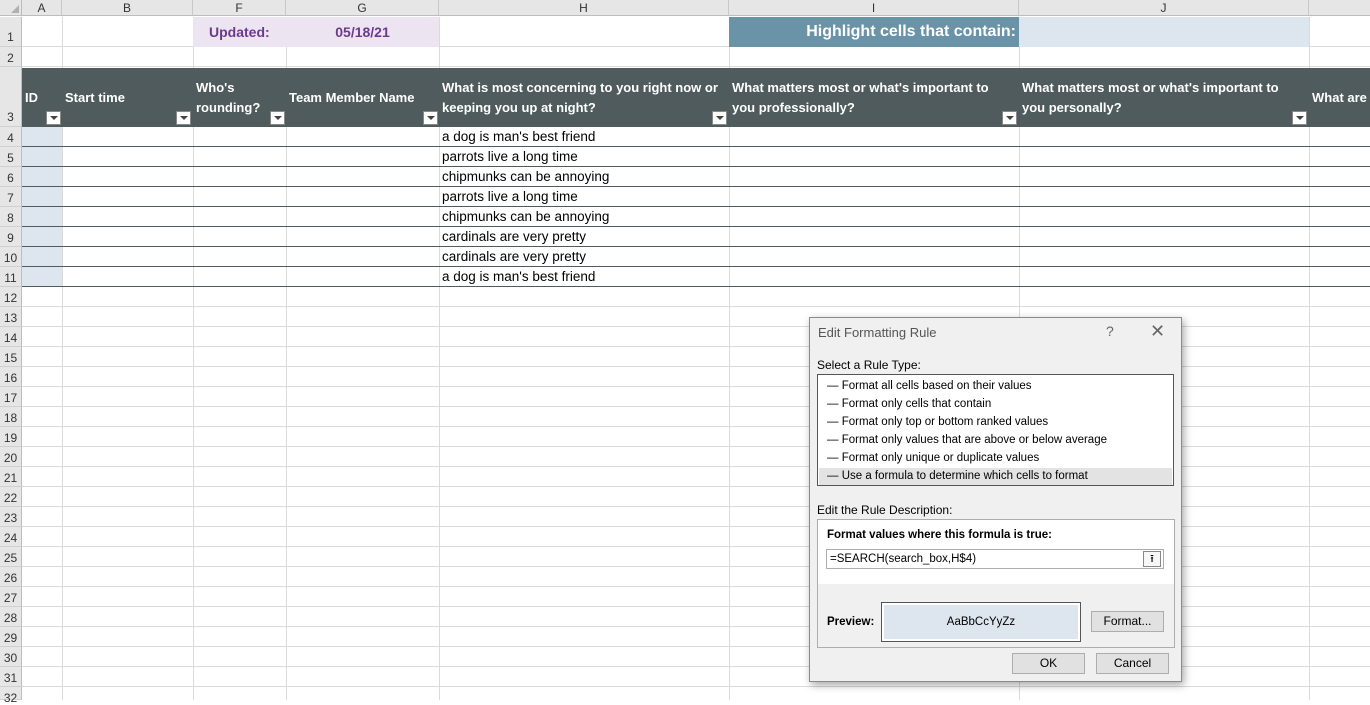 The height and width of the screenshot is (705, 1370). Describe the element at coordinates (11, 8) in the screenshot. I see `select-all-corner` at that location.